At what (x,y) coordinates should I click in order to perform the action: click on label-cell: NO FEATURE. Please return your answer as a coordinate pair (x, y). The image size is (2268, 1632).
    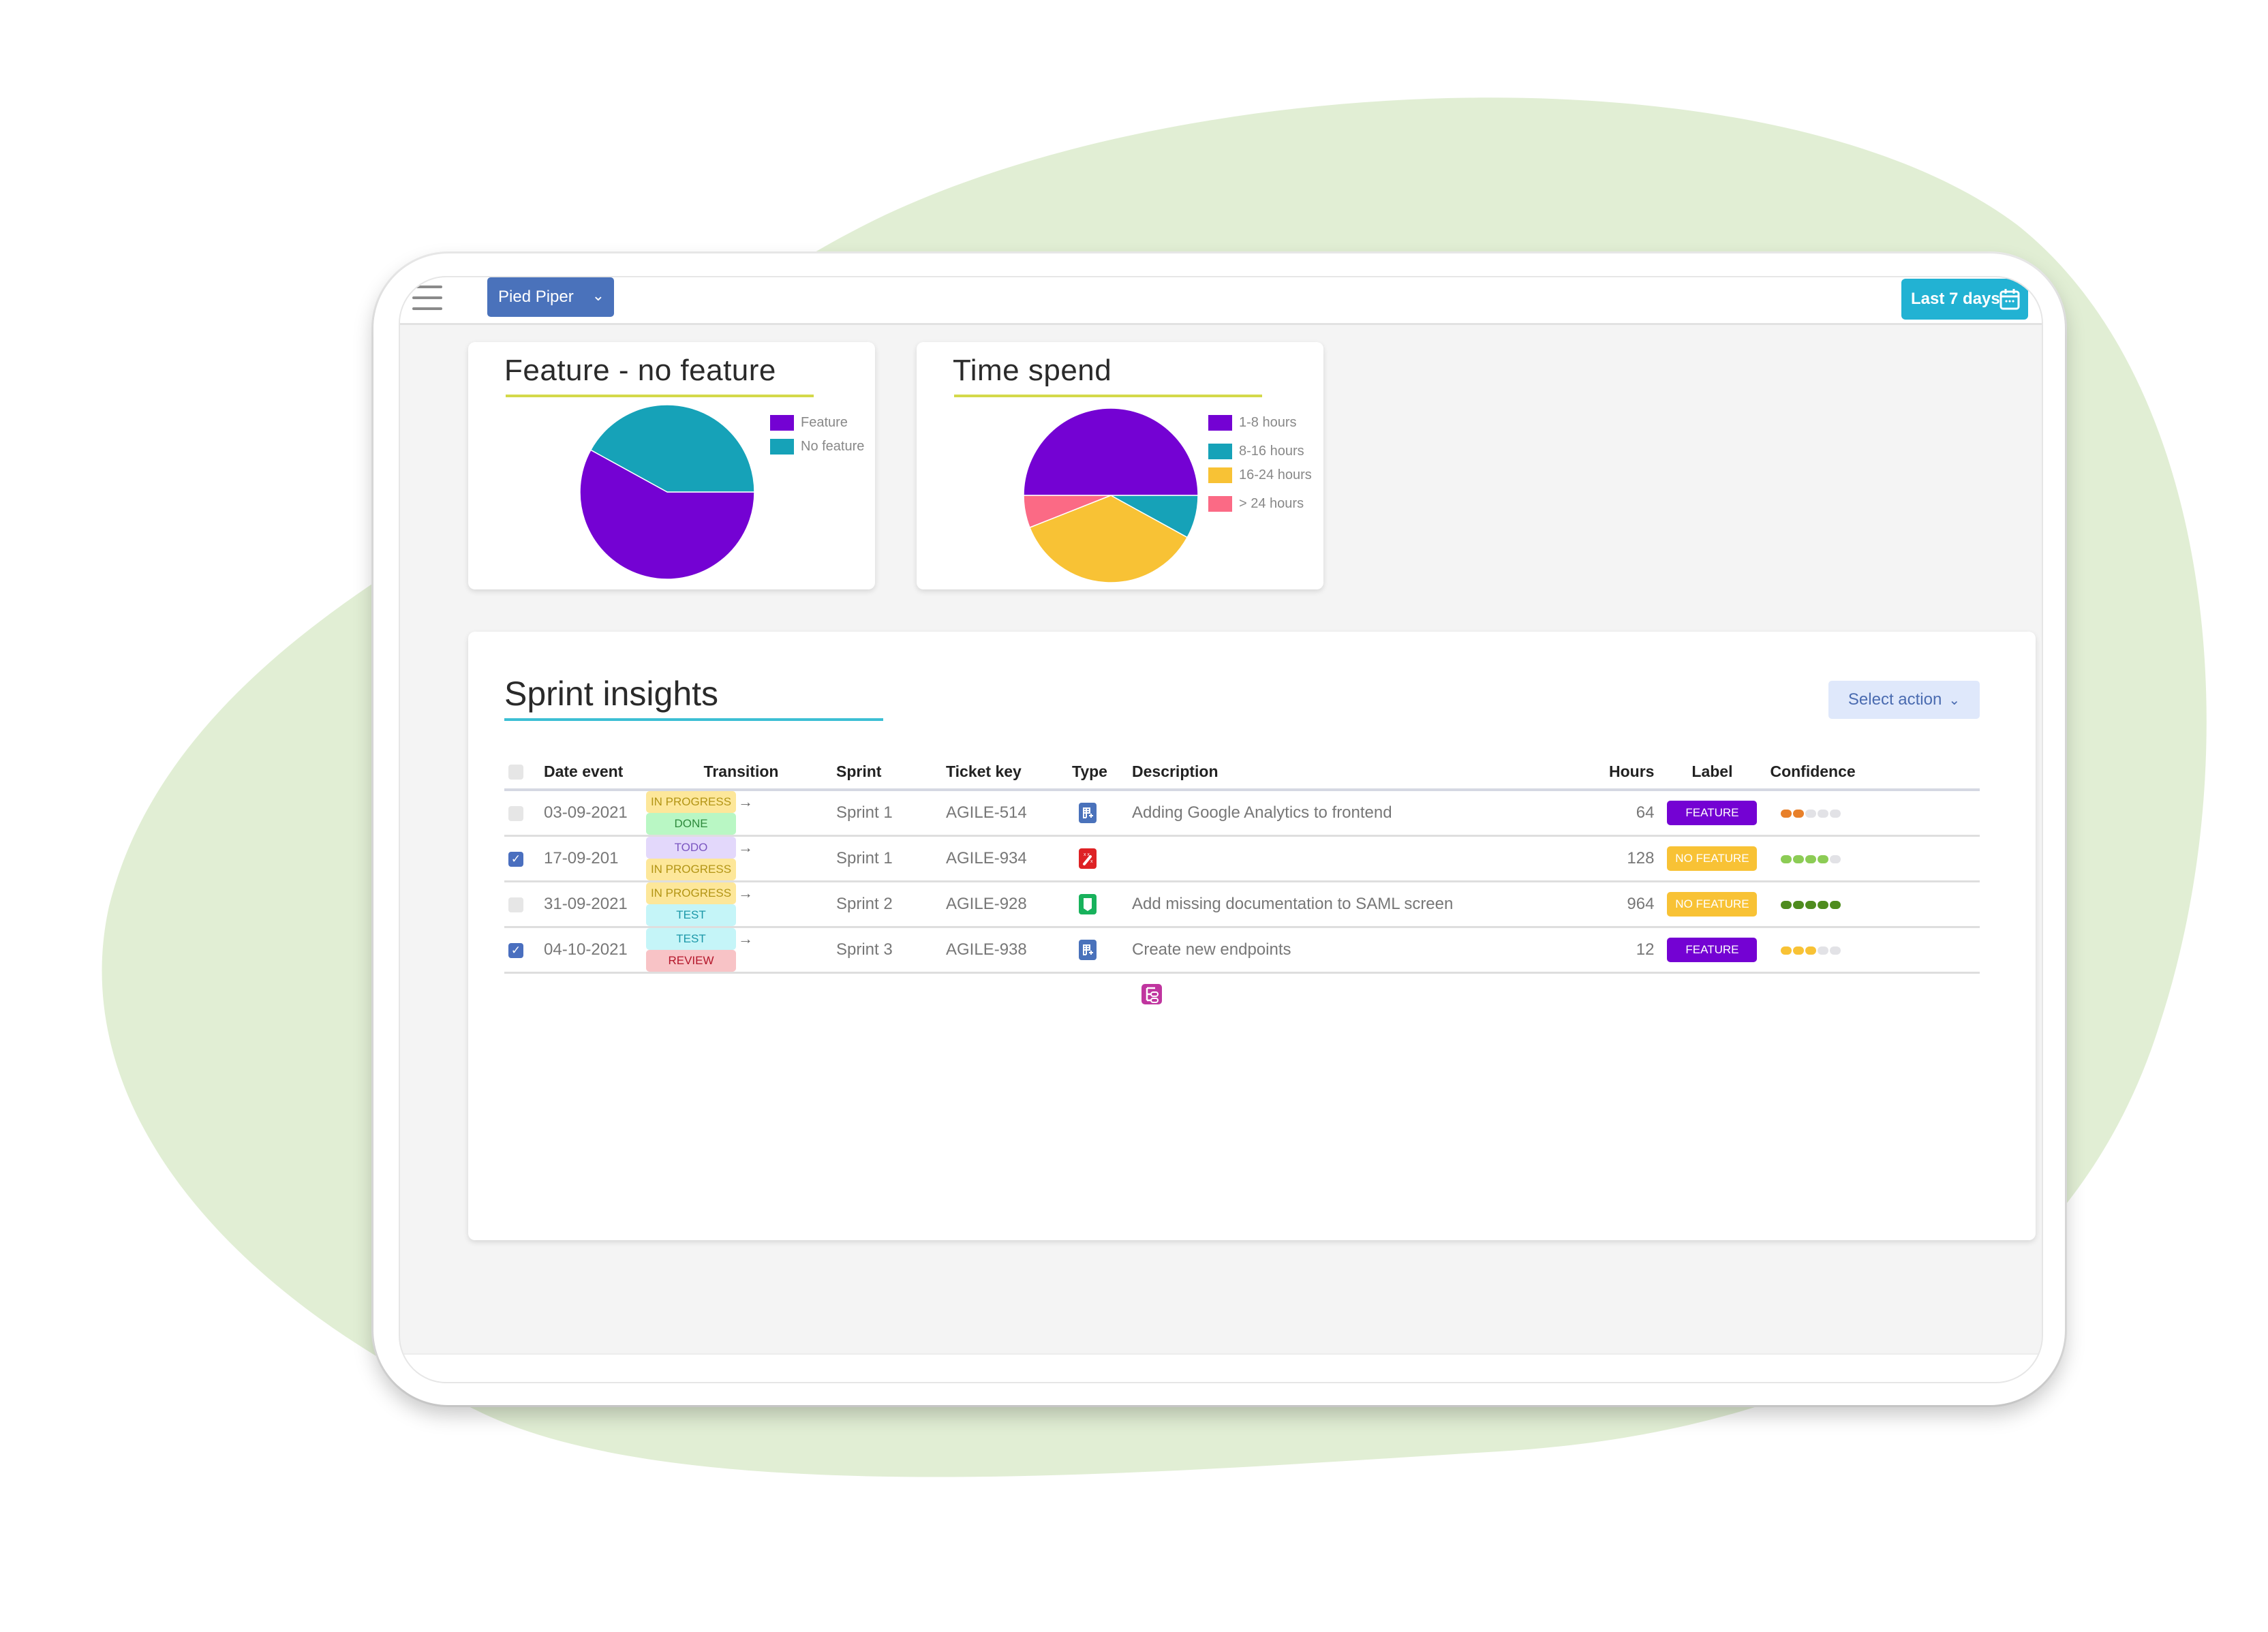
    Looking at the image, I should click on (1712, 858).